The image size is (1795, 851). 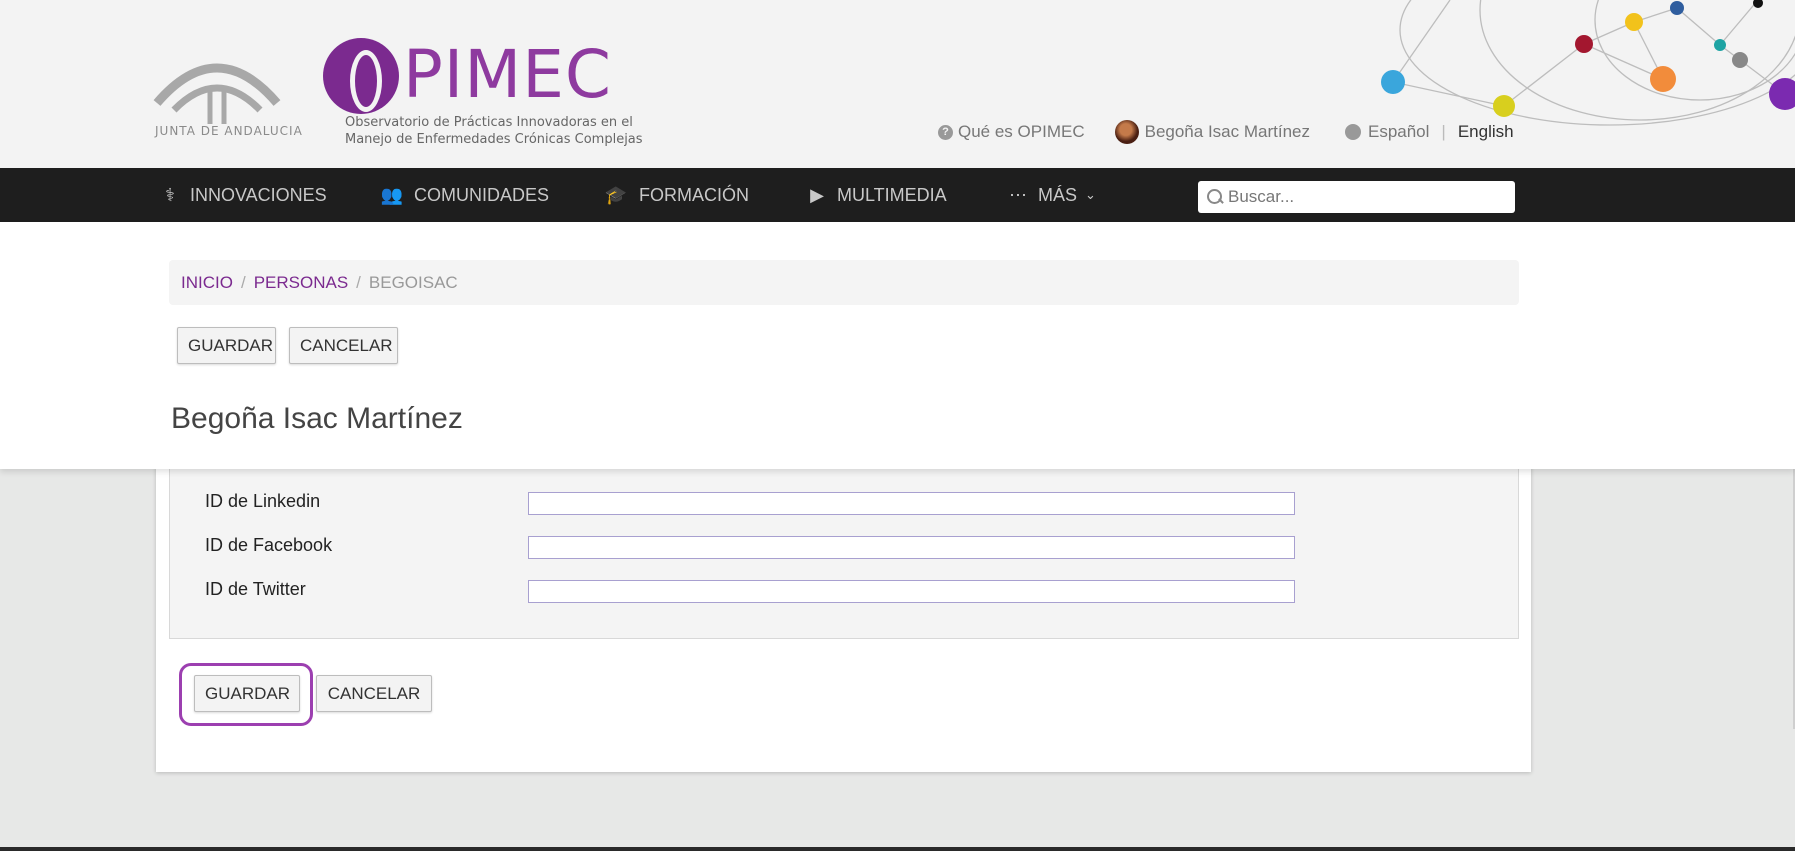 I want to click on nav-innovaciones-label: INNOVACIONES, so click(x=258, y=194).